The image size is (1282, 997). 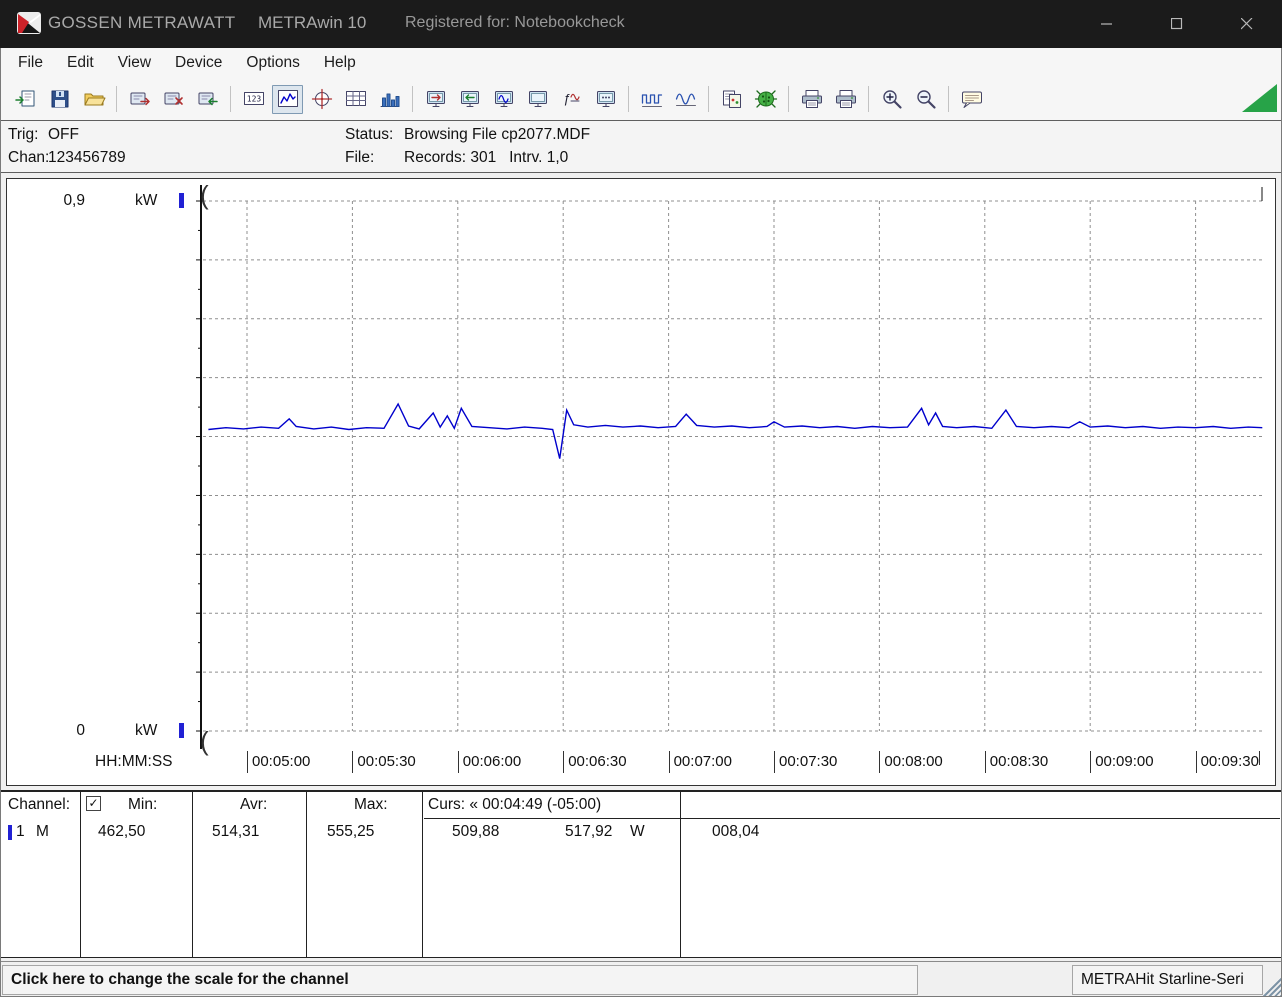 What do you see at coordinates (272, 63) in the screenshot?
I see `menu-options: Options` at bounding box center [272, 63].